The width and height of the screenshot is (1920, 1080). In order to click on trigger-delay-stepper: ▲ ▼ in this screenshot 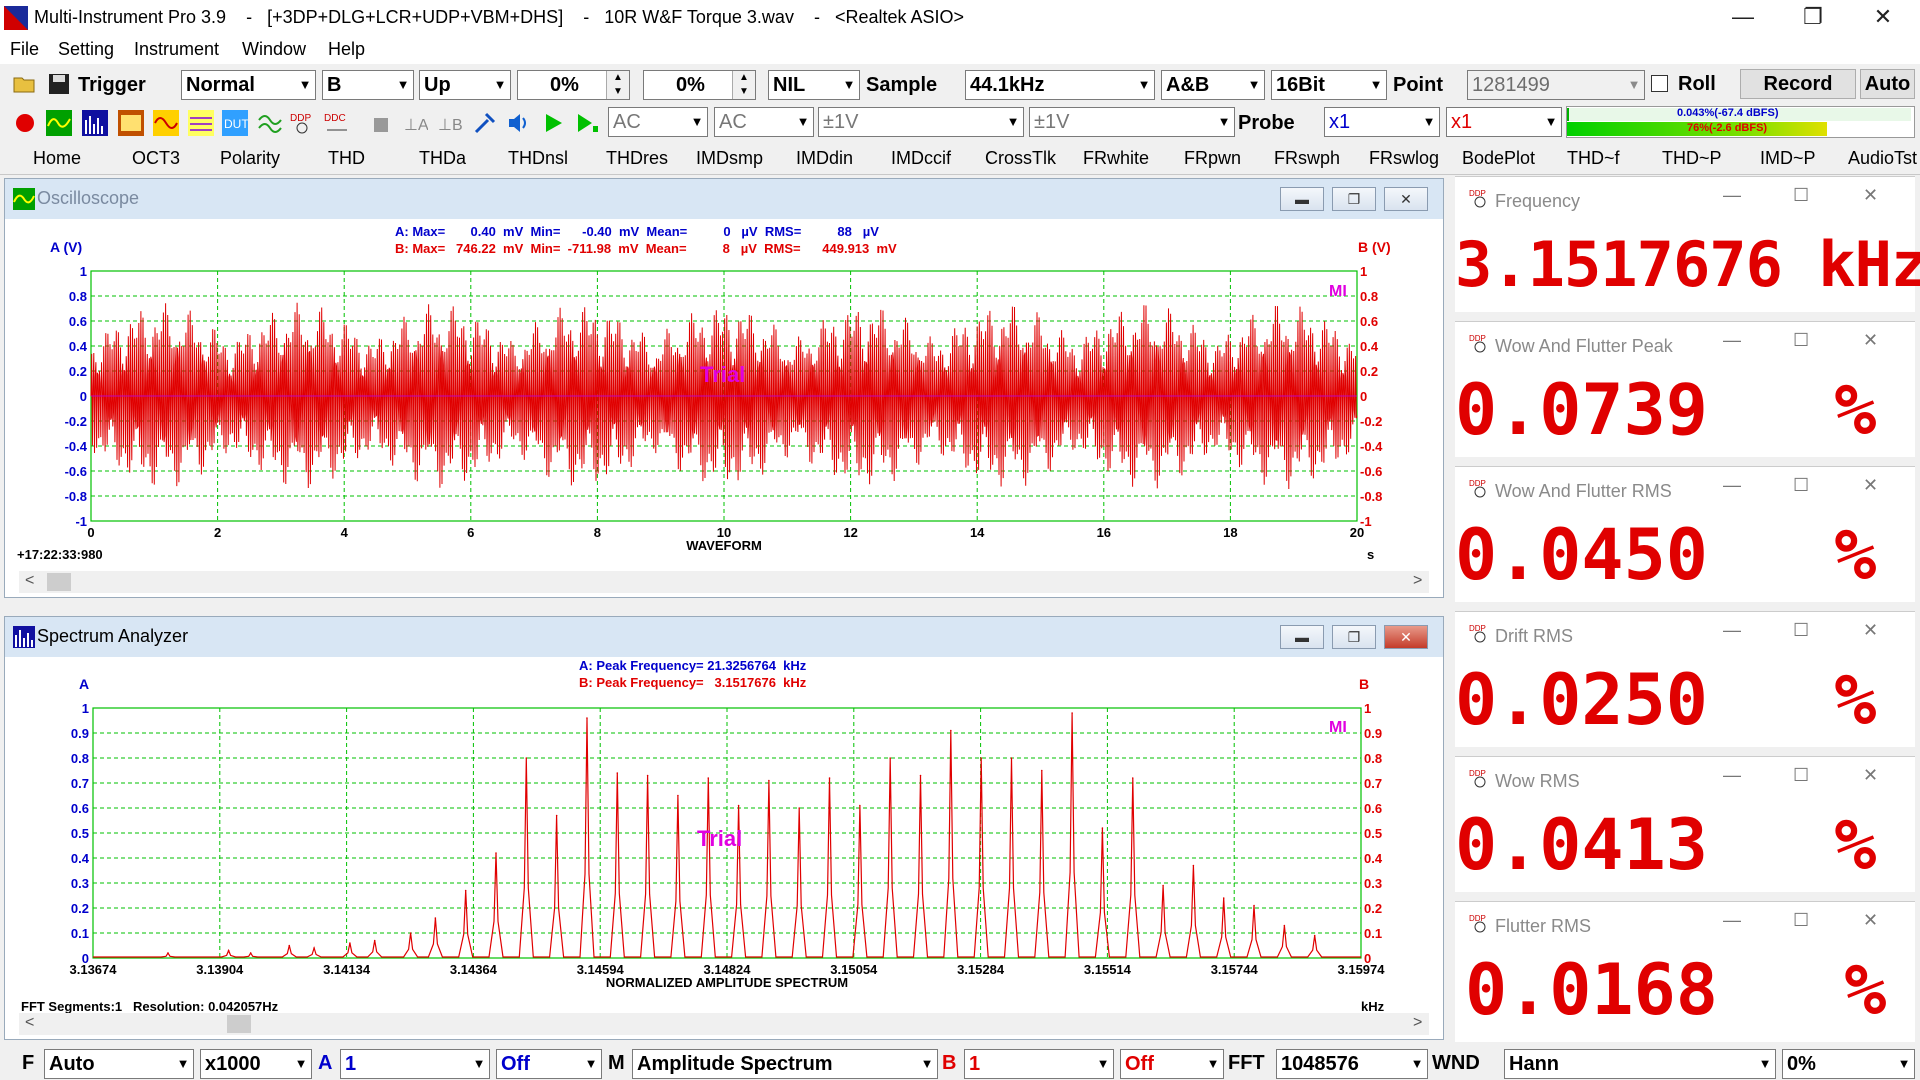, I will do `click(743, 85)`.